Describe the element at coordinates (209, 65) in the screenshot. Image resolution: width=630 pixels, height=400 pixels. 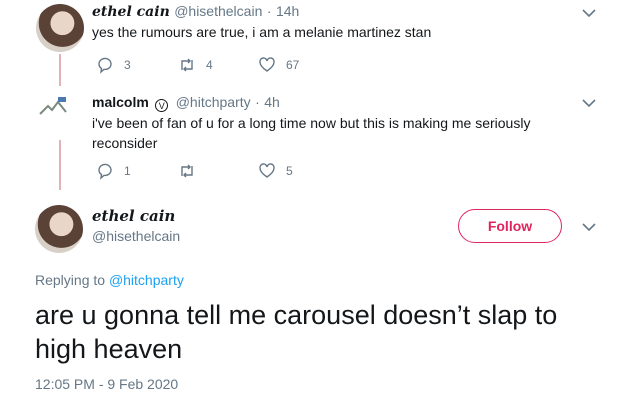
I see `retweet-count: 4` at that location.